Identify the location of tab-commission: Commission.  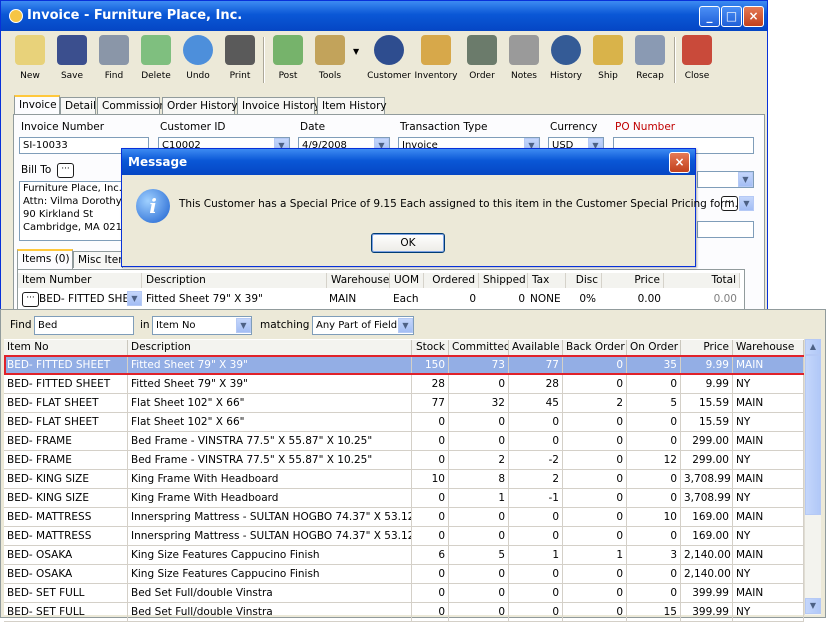
(131, 105).